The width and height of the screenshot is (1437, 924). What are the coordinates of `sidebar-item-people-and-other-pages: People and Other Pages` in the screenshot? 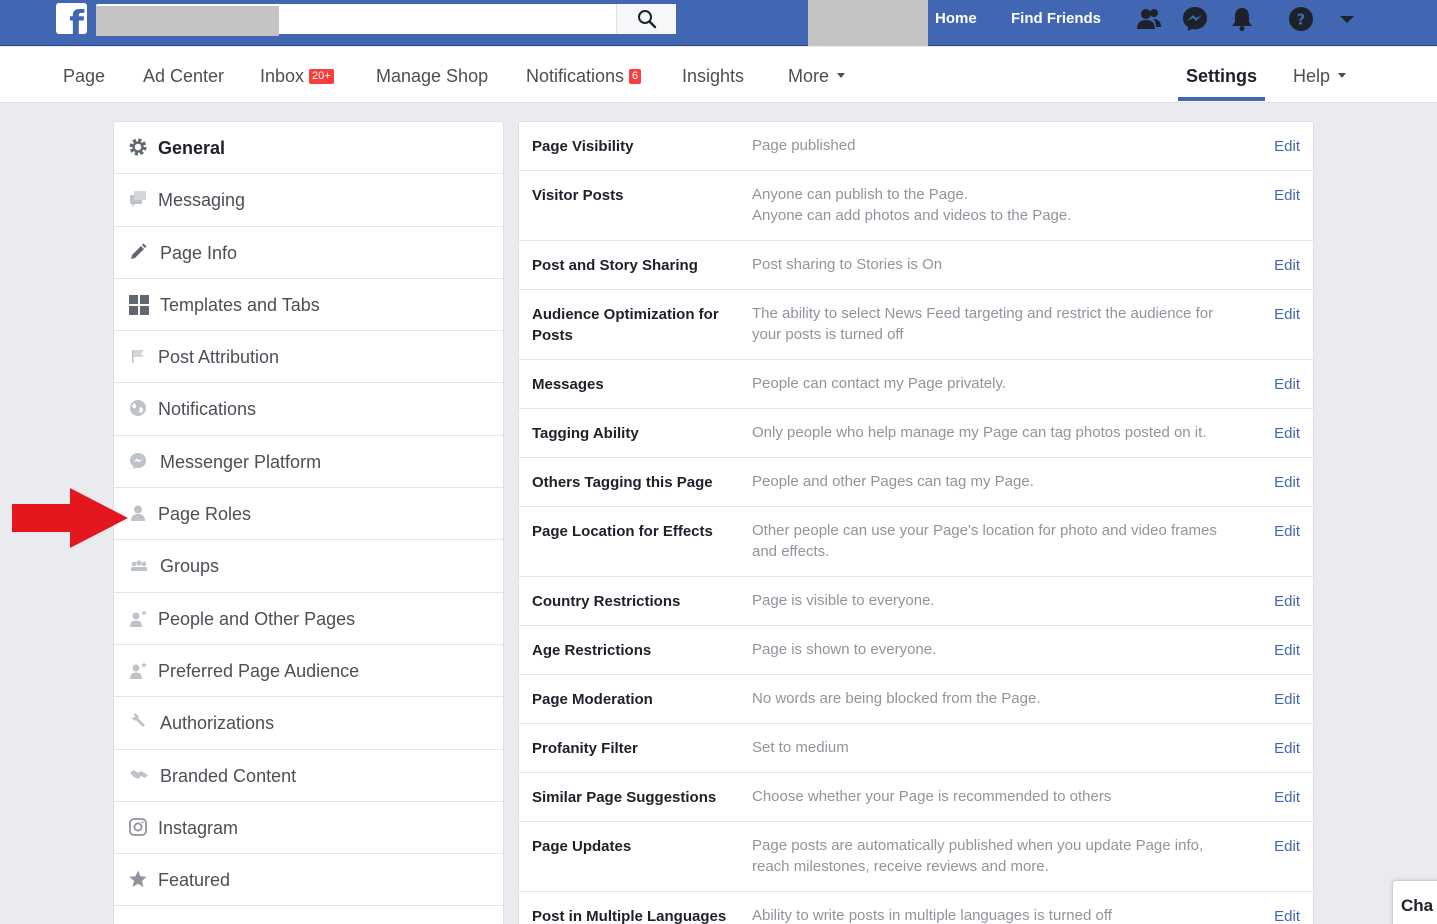 It's located at (308, 619).